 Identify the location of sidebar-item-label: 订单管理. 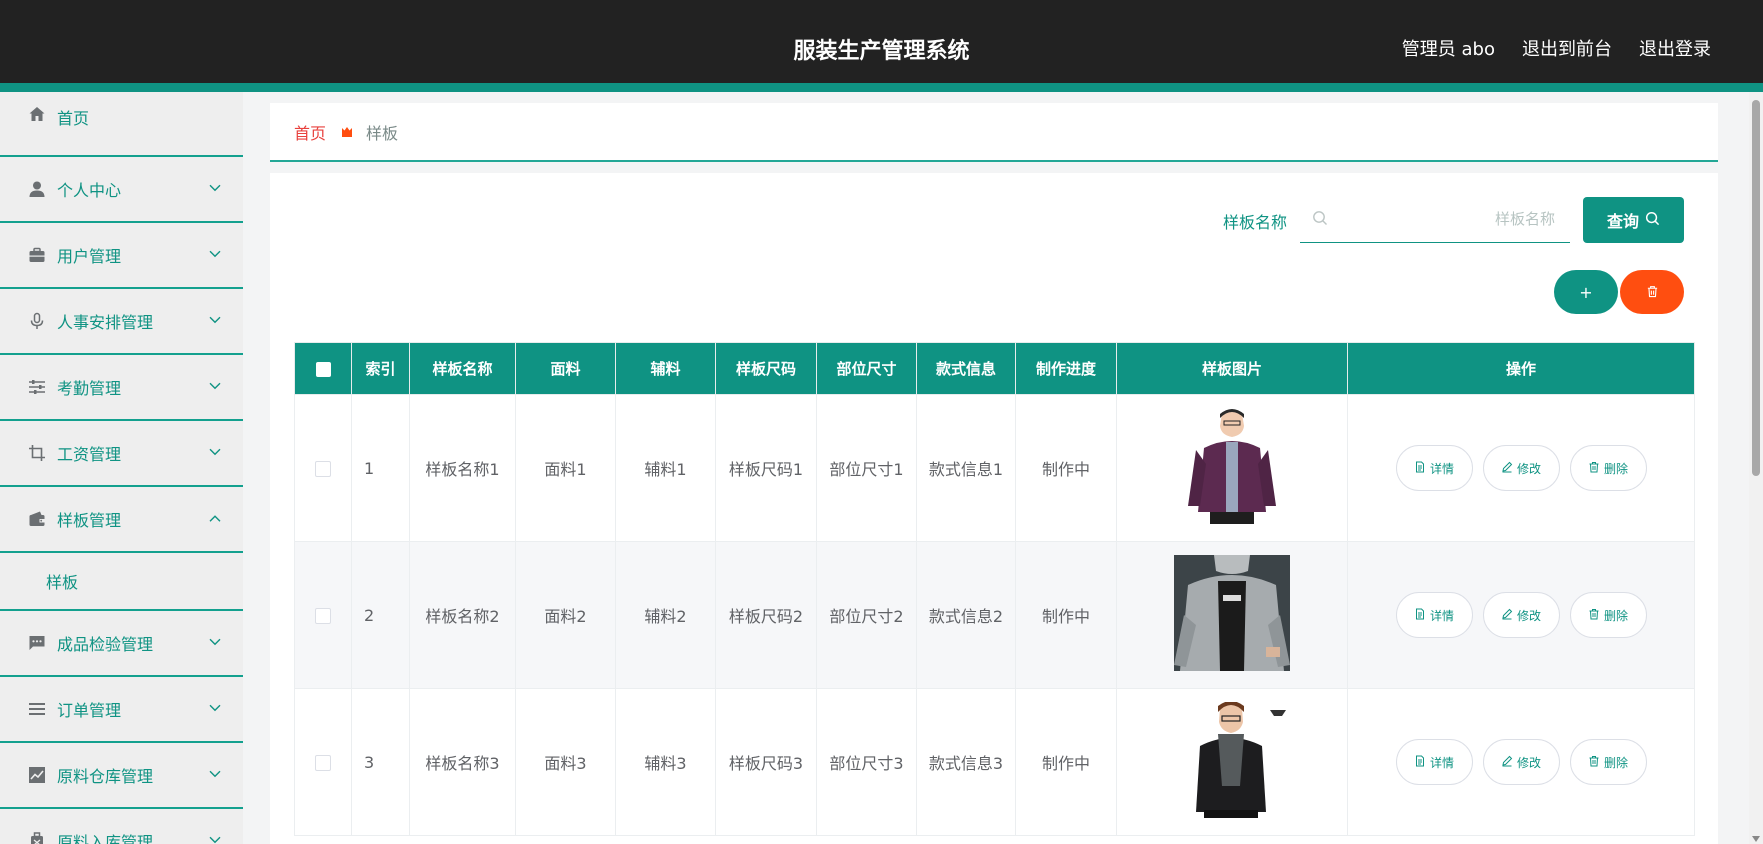
(89, 710).